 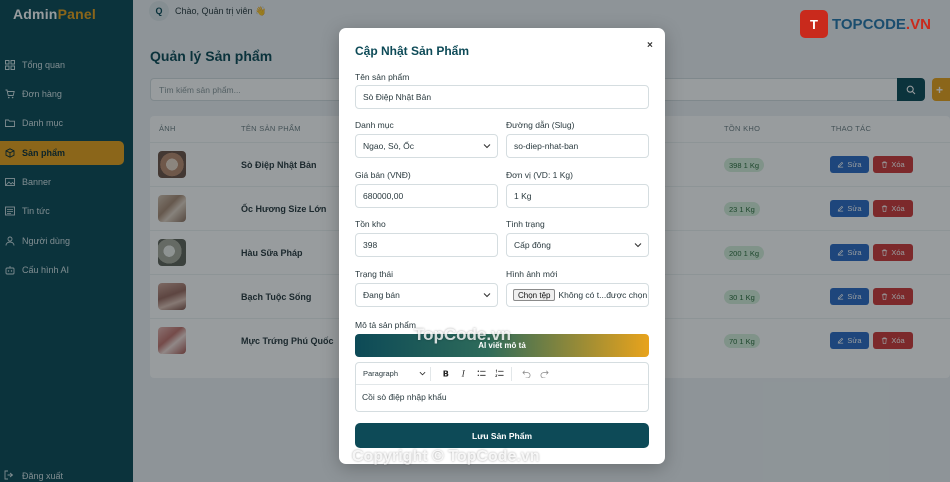 I want to click on modal-title: Cập Nhật Sản Phẩm, so click(x=412, y=51).